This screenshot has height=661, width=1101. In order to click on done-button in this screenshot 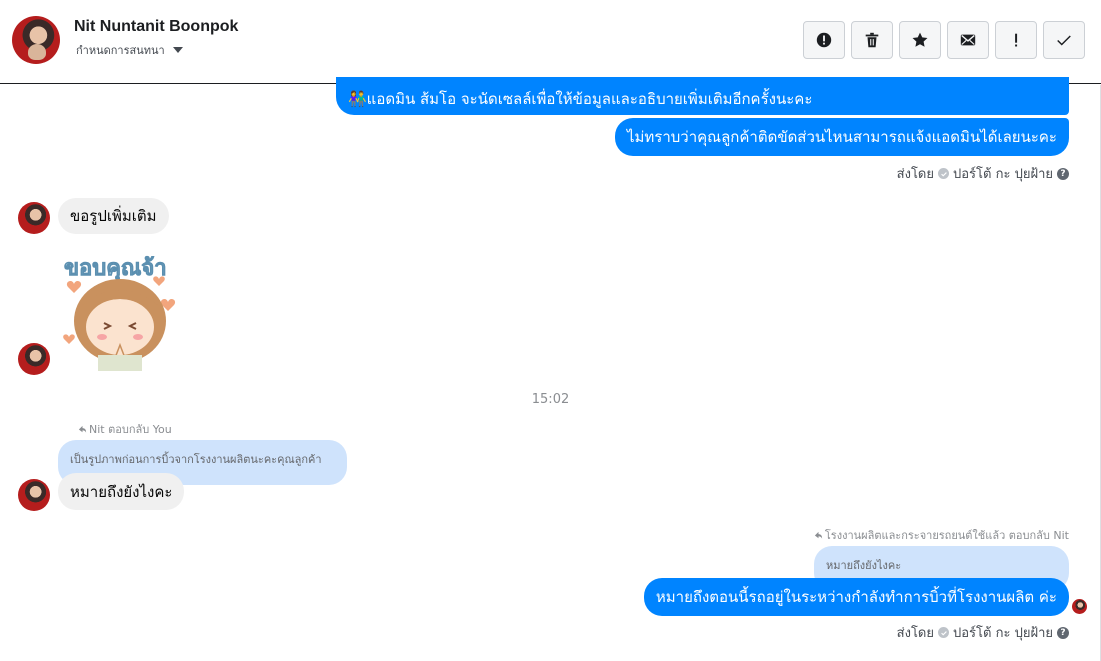, I will do `click(1064, 40)`.